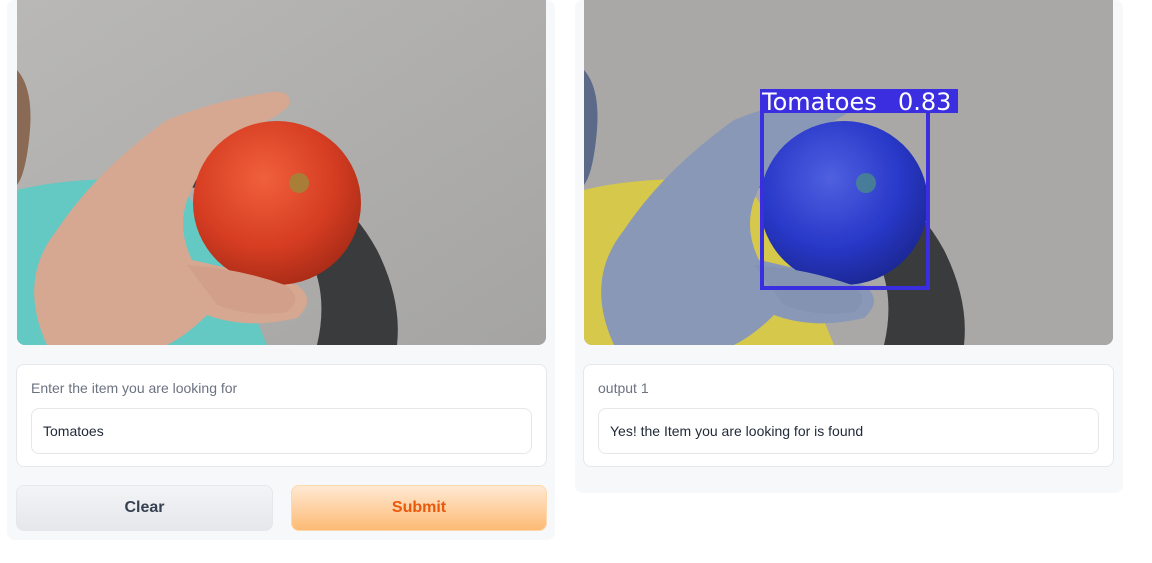 Image resolution: width=1152 pixels, height=563 pixels. I want to click on input-label: Enter the item you are looking for, so click(134, 388).